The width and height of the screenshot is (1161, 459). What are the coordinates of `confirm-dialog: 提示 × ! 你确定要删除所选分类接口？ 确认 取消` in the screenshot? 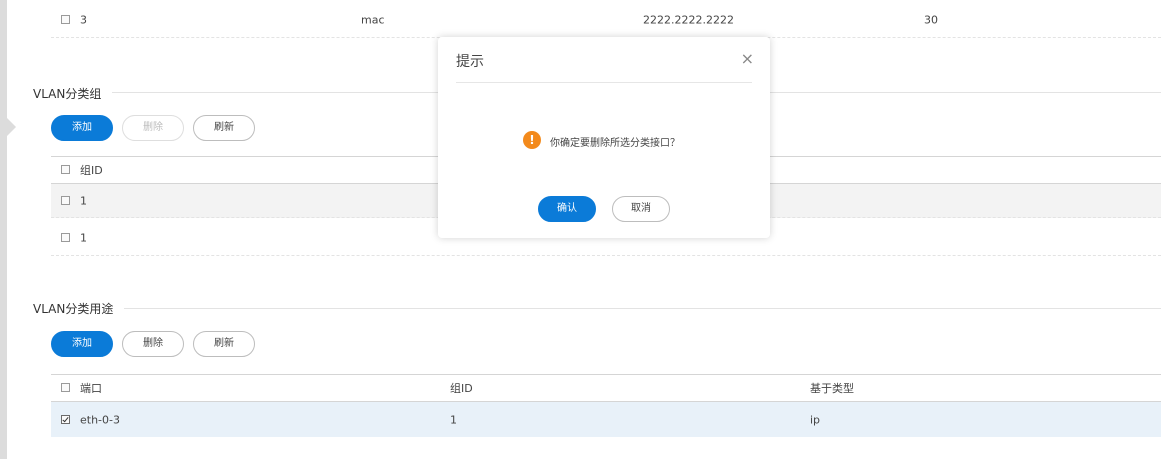 It's located at (604, 137).